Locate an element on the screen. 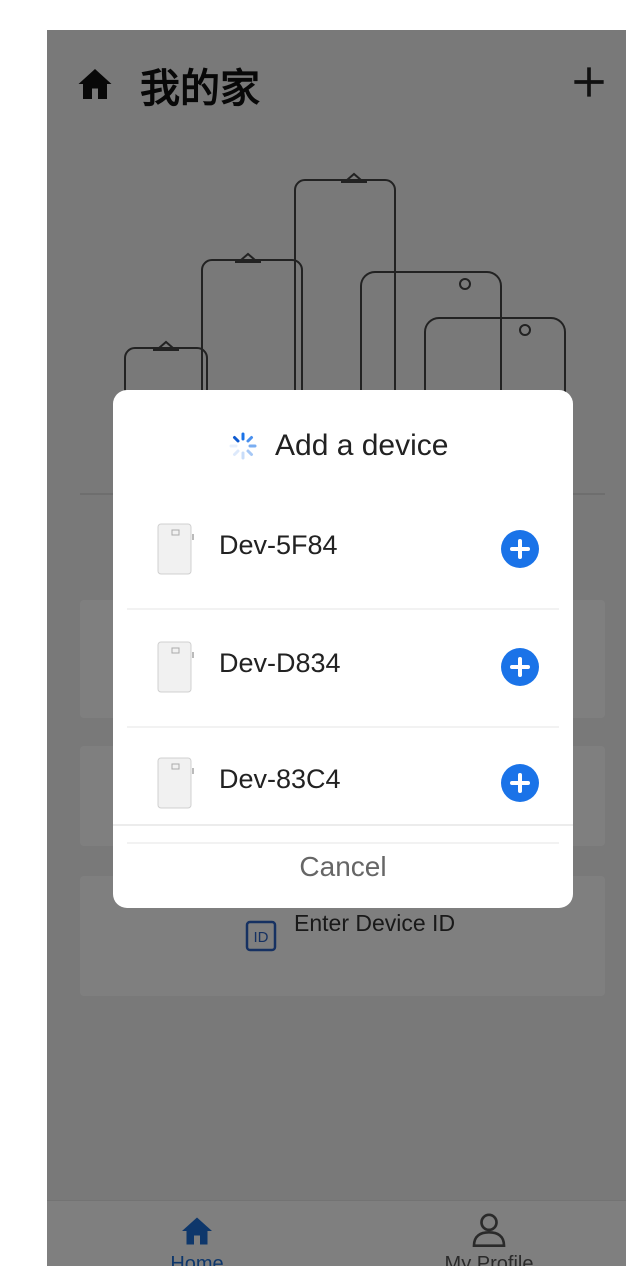  dialog-header: Add a device is located at coordinates (343, 446).